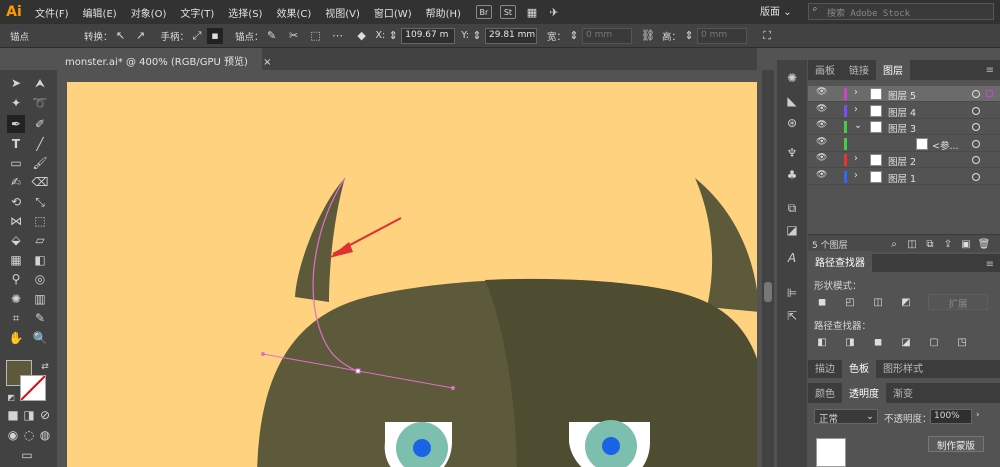 The image size is (1000, 467). Describe the element at coordinates (689, 36) in the screenshot. I see `height-stepper-icon: ⇕` at that location.